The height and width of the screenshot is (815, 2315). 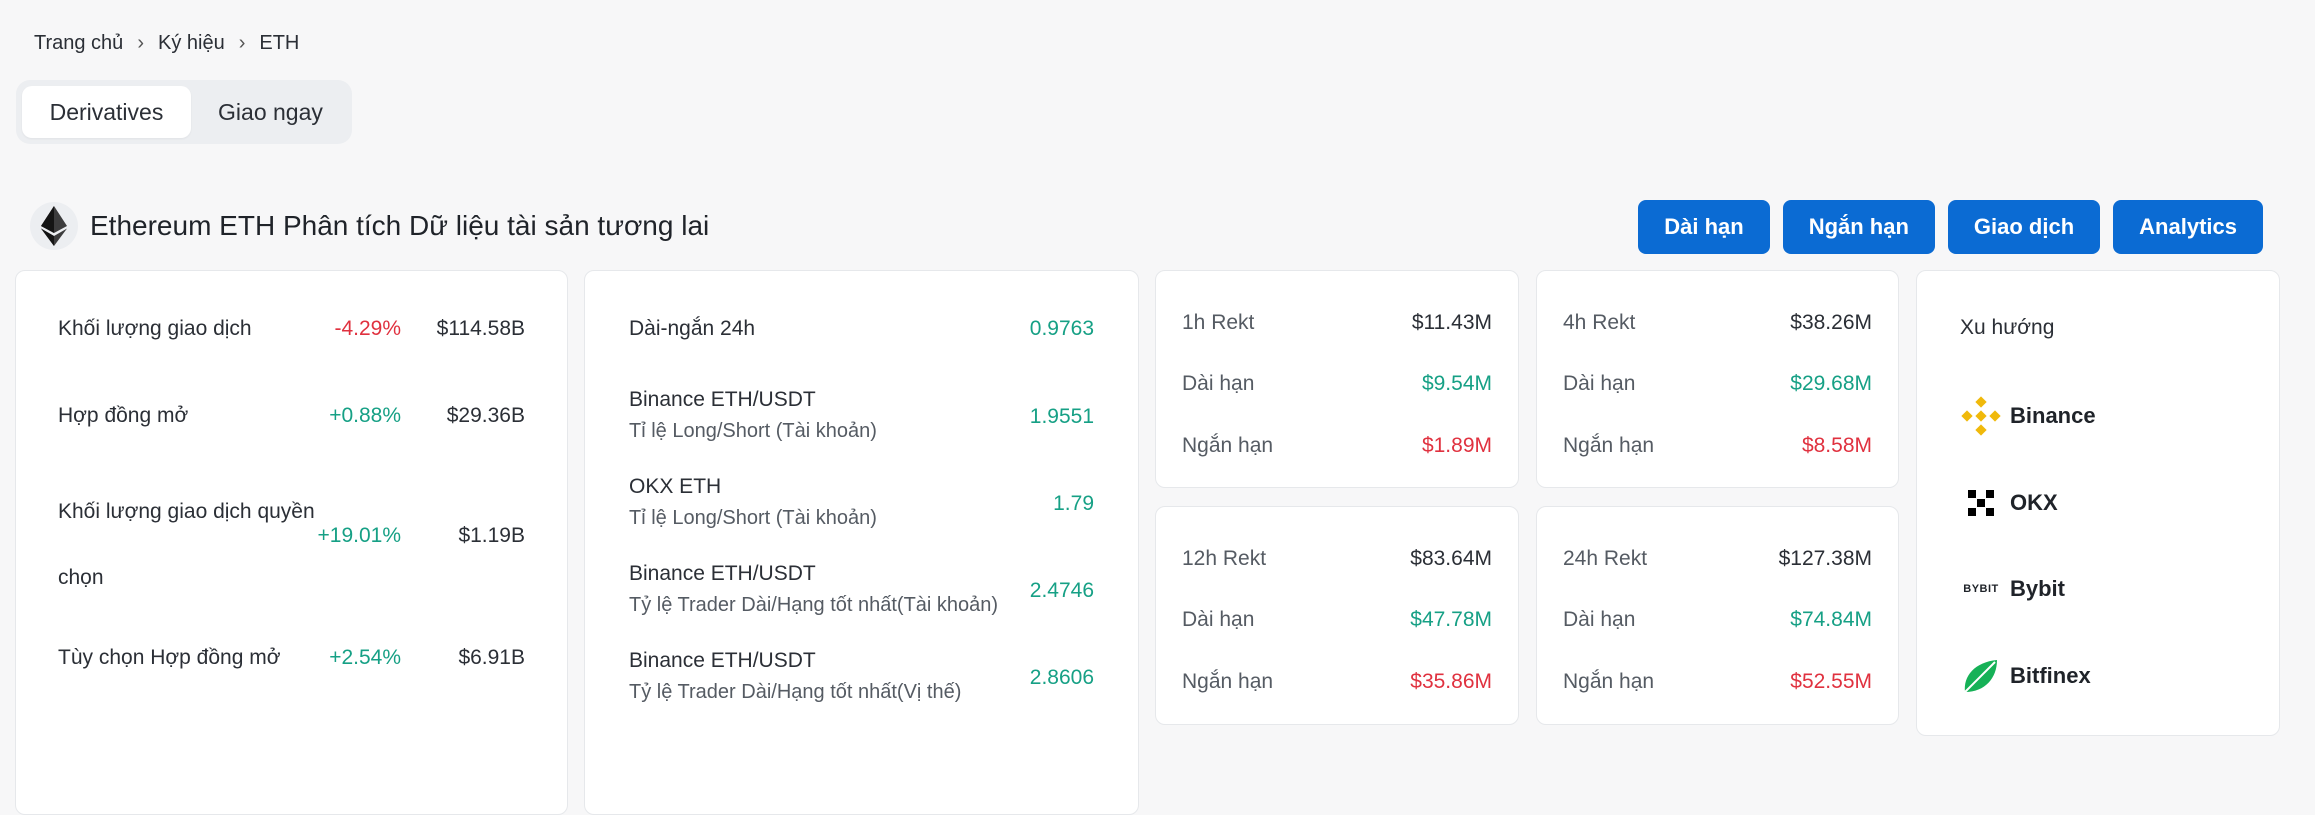 What do you see at coordinates (155, 328) in the screenshot?
I see `stat-label: Khối lượng giao dịch` at bounding box center [155, 328].